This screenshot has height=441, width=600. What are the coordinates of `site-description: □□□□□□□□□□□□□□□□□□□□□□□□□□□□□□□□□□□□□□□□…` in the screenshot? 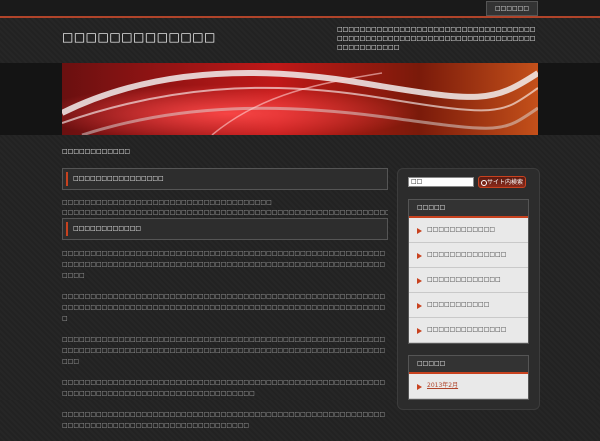 It's located at (436, 38).